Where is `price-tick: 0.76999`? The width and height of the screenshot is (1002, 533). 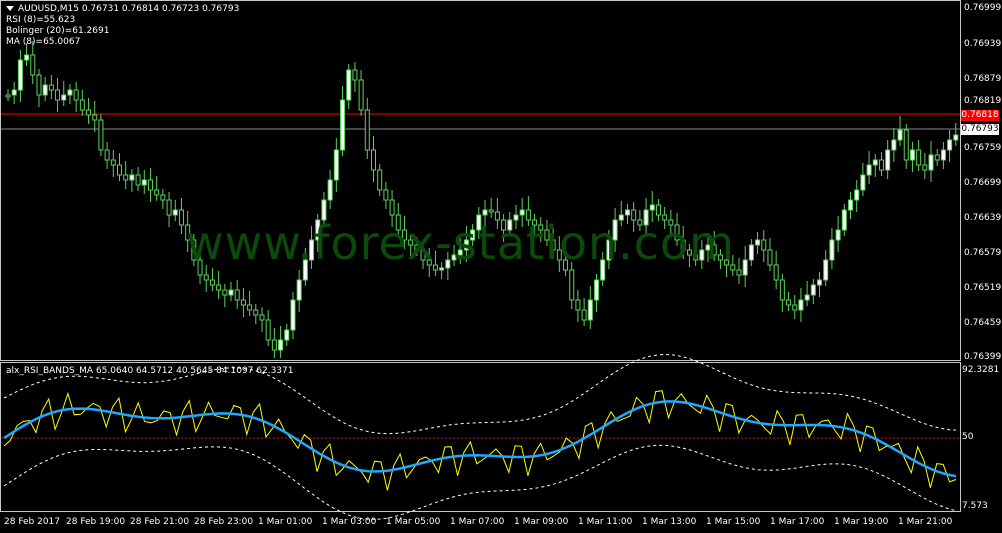 price-tick: 0.76999 is located at coordinates (983, 8).